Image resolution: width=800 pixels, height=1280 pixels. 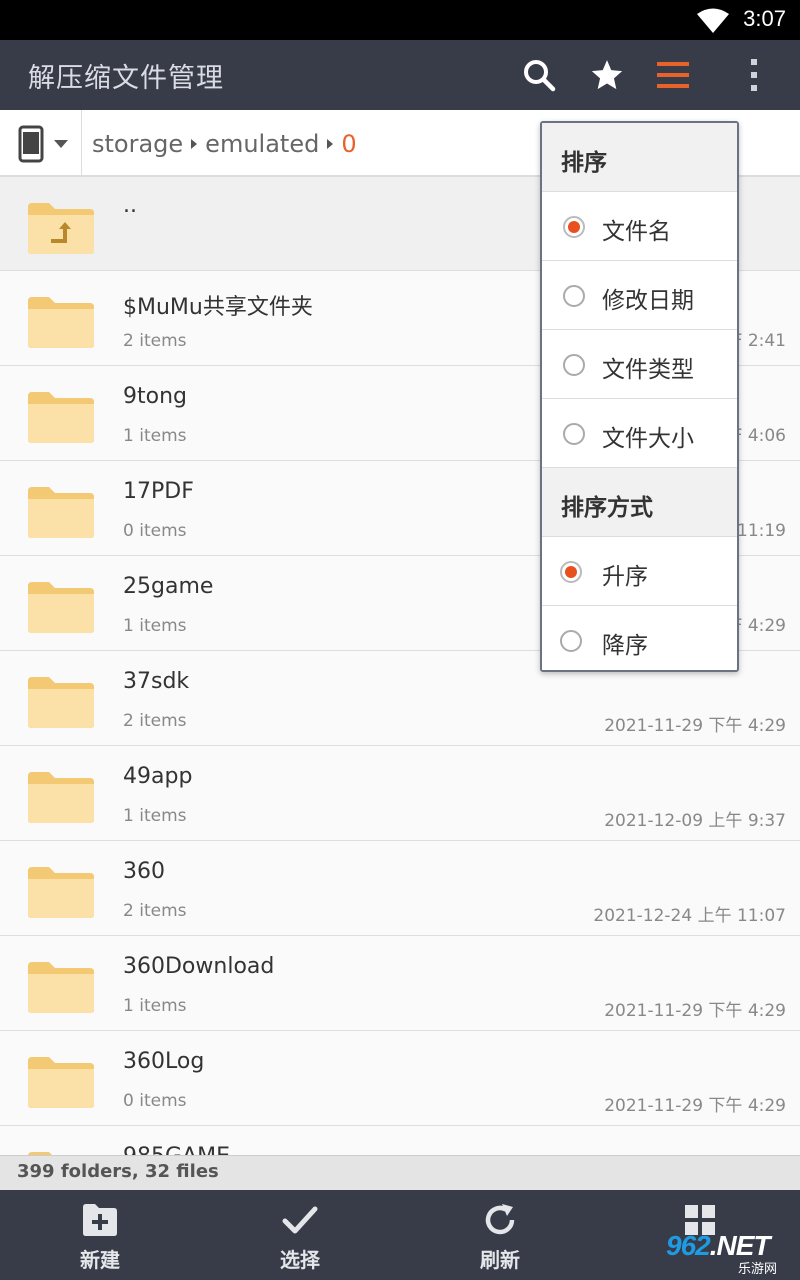 What do you see at coordinates (500, 1260) in the screenshot?
I see `refresh-label: 刷新` at bounding box center [500, 1260].